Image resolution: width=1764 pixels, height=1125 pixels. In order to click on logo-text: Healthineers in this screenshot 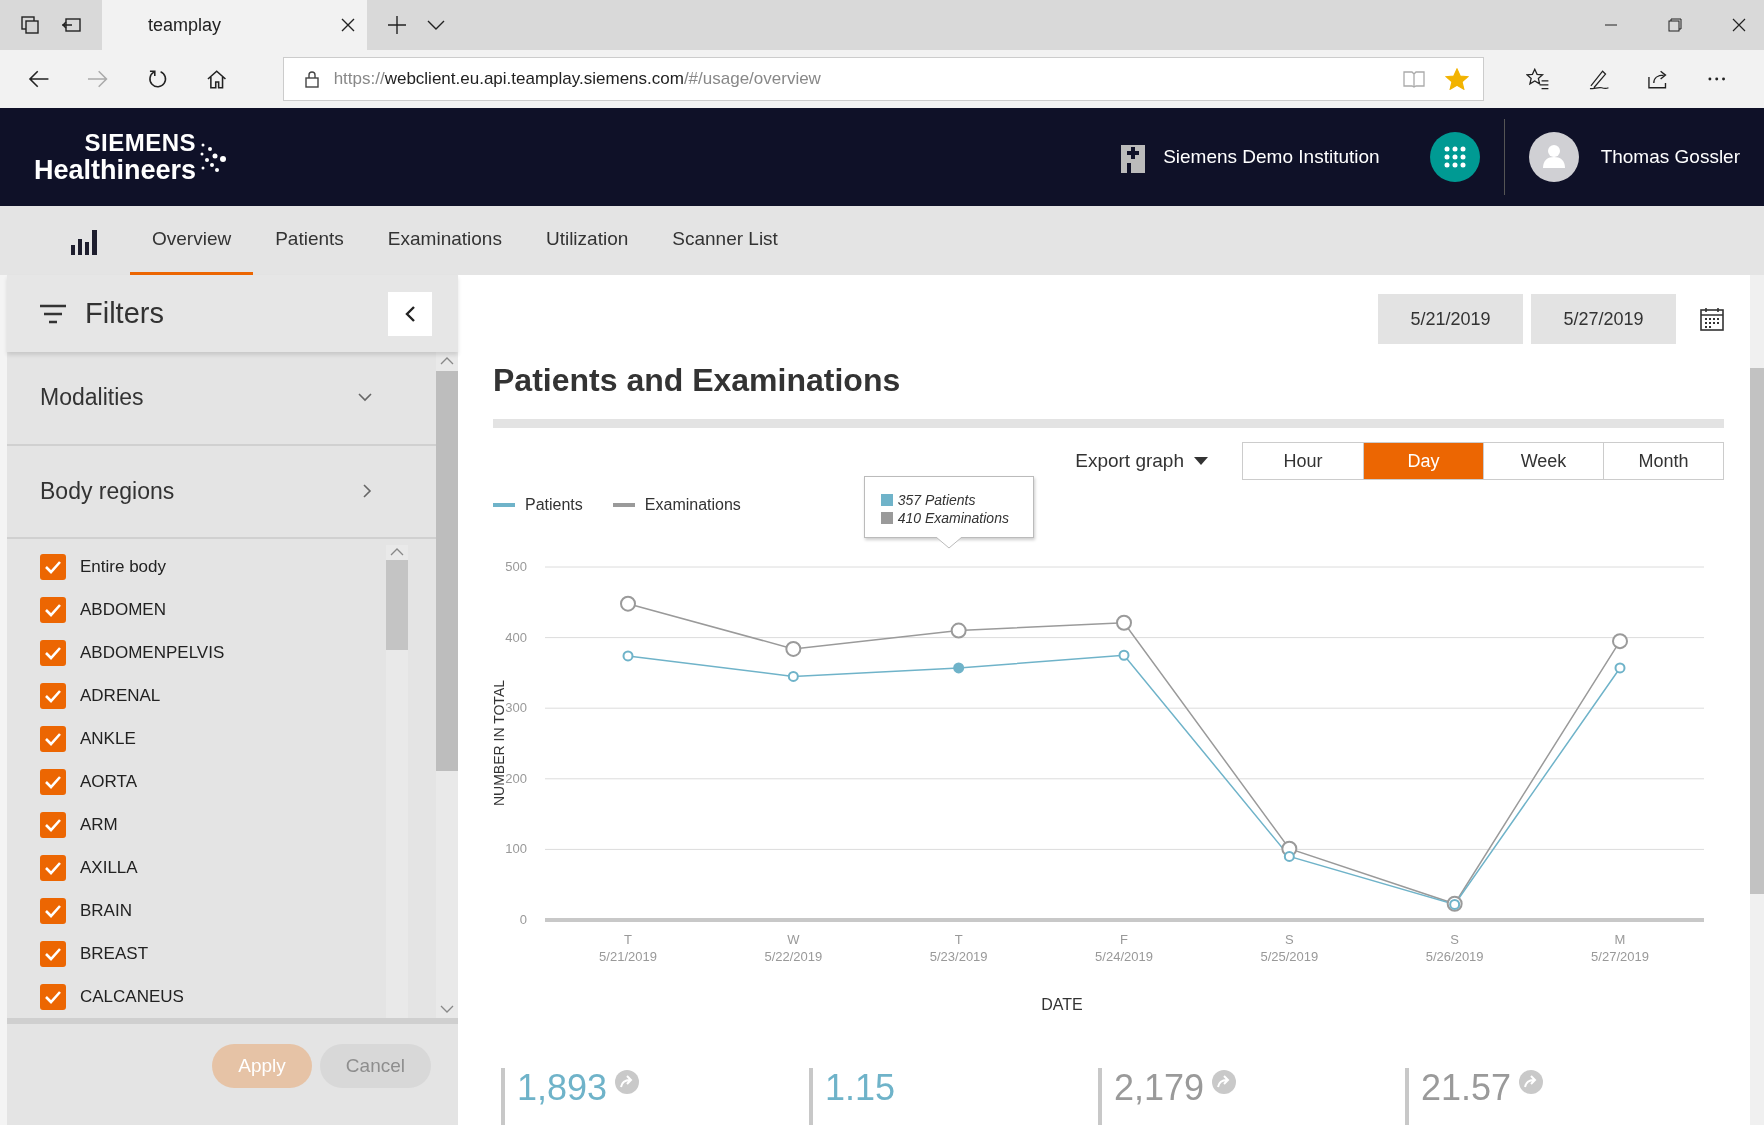, I will do `click(115, 170)`.